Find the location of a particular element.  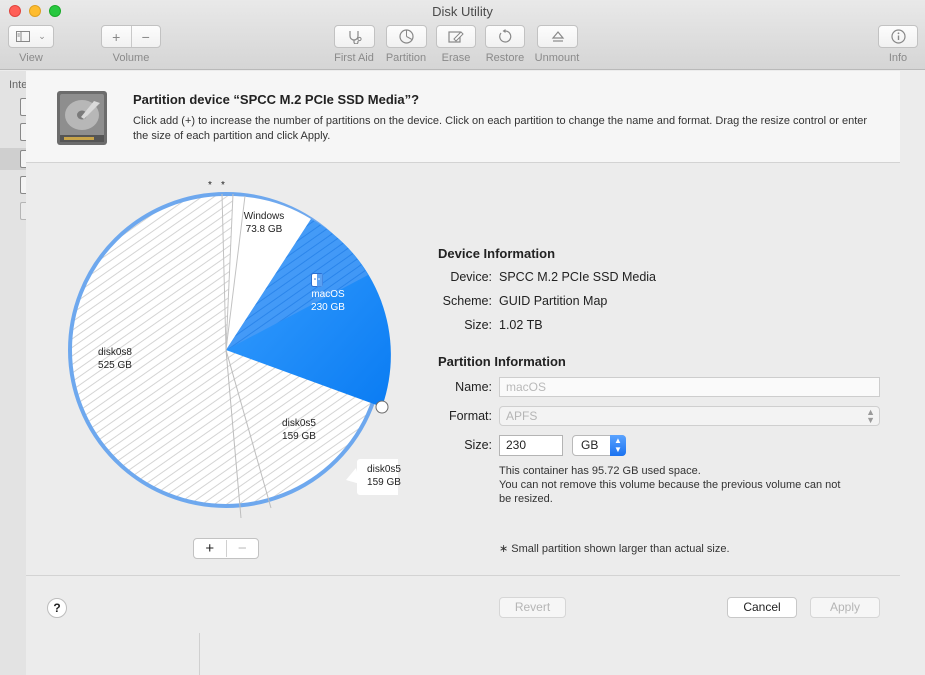

partition-info-title: Partition Information is located at coordinates (502, 361).